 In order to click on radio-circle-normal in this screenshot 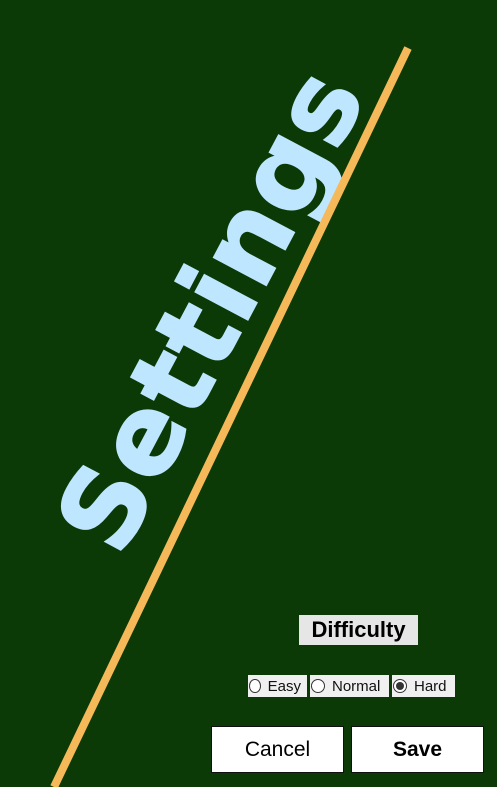, I will do `click(318, 686)`.